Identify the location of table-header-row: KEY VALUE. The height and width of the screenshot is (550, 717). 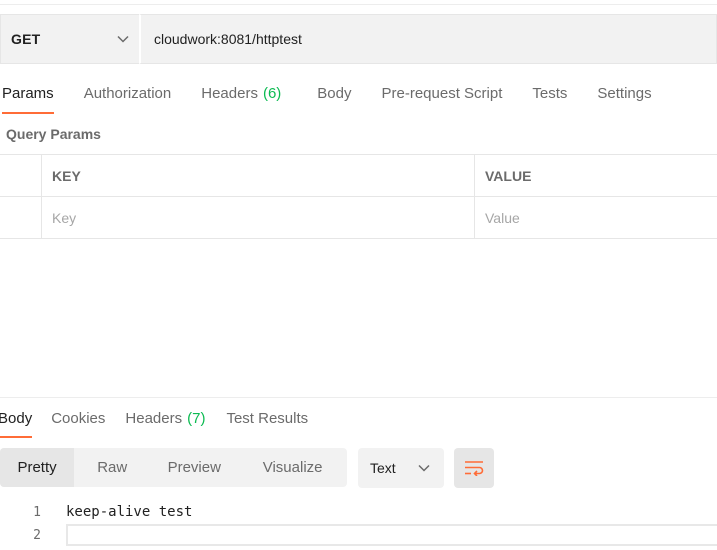
(358, 176).